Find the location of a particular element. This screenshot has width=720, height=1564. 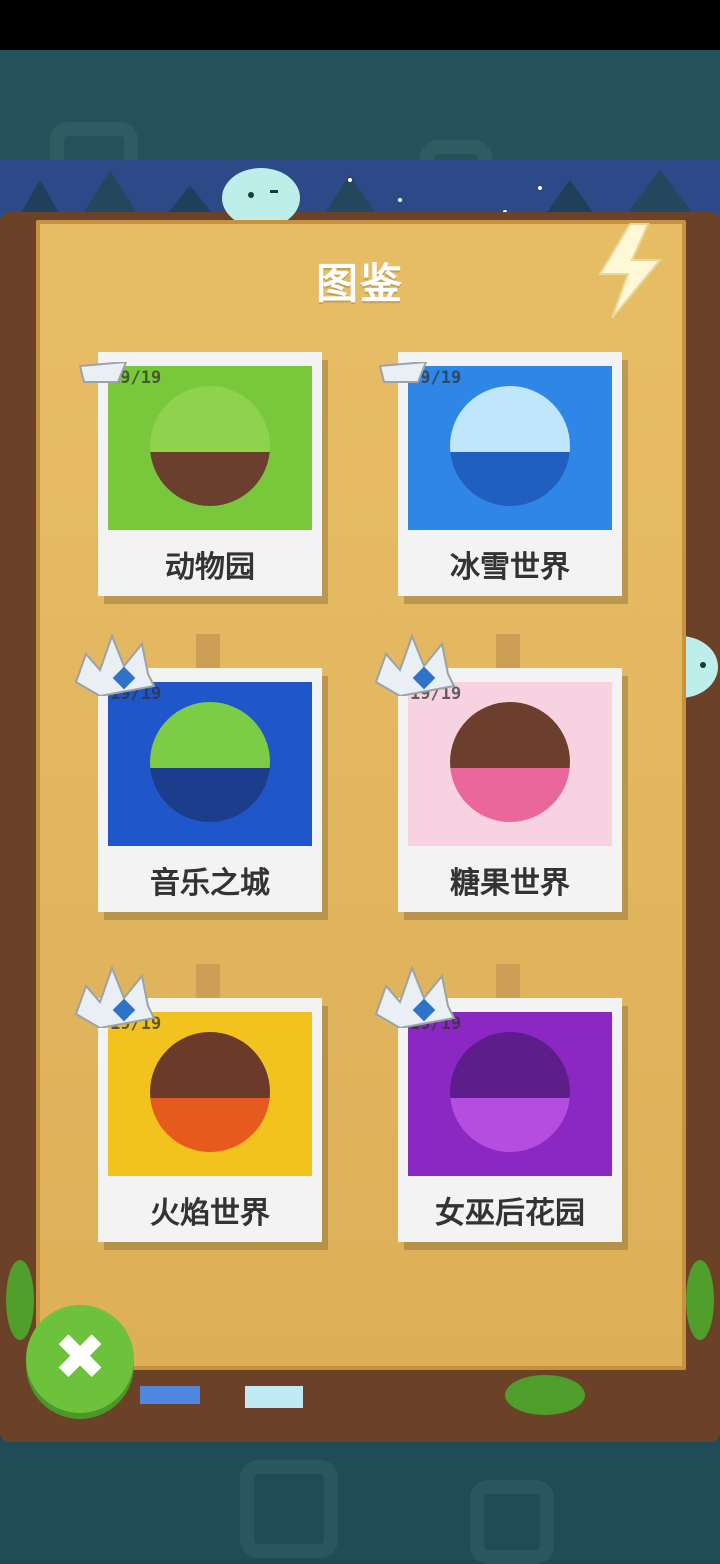

tab-strip-blue is located at coordinates (170, 1395).